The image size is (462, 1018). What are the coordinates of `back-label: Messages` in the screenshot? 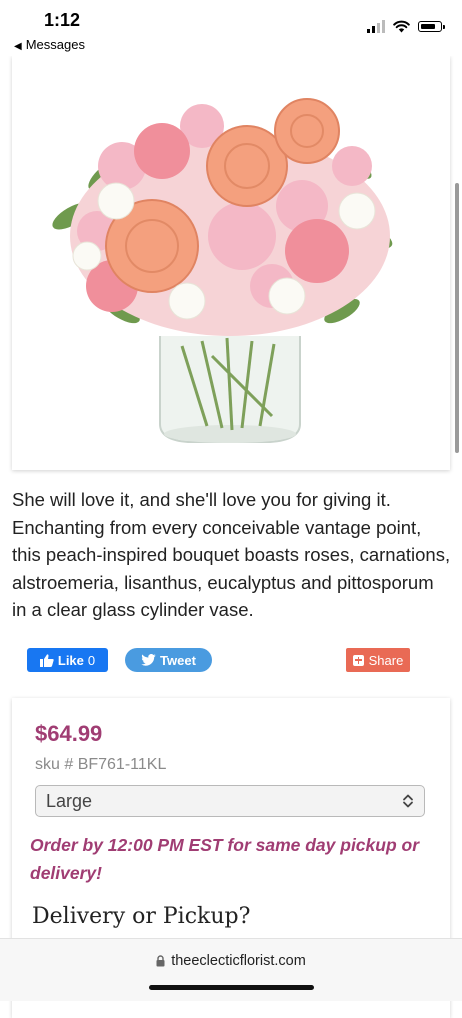 It's located at (55, 44).